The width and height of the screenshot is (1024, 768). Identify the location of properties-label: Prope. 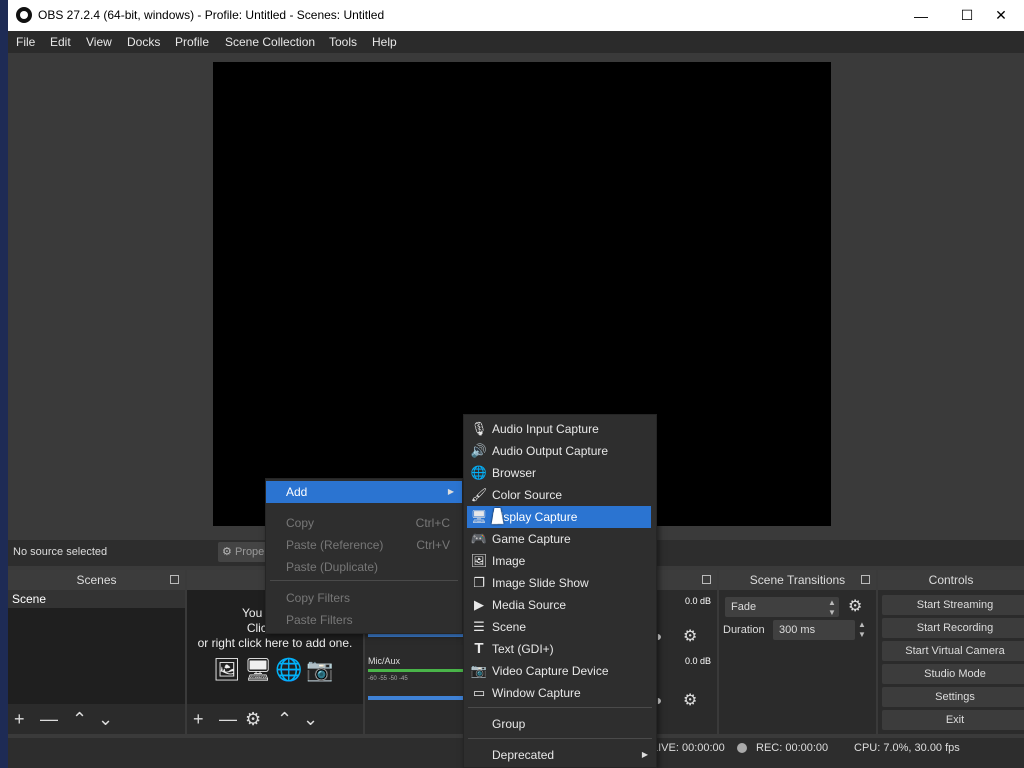
(249, 552).